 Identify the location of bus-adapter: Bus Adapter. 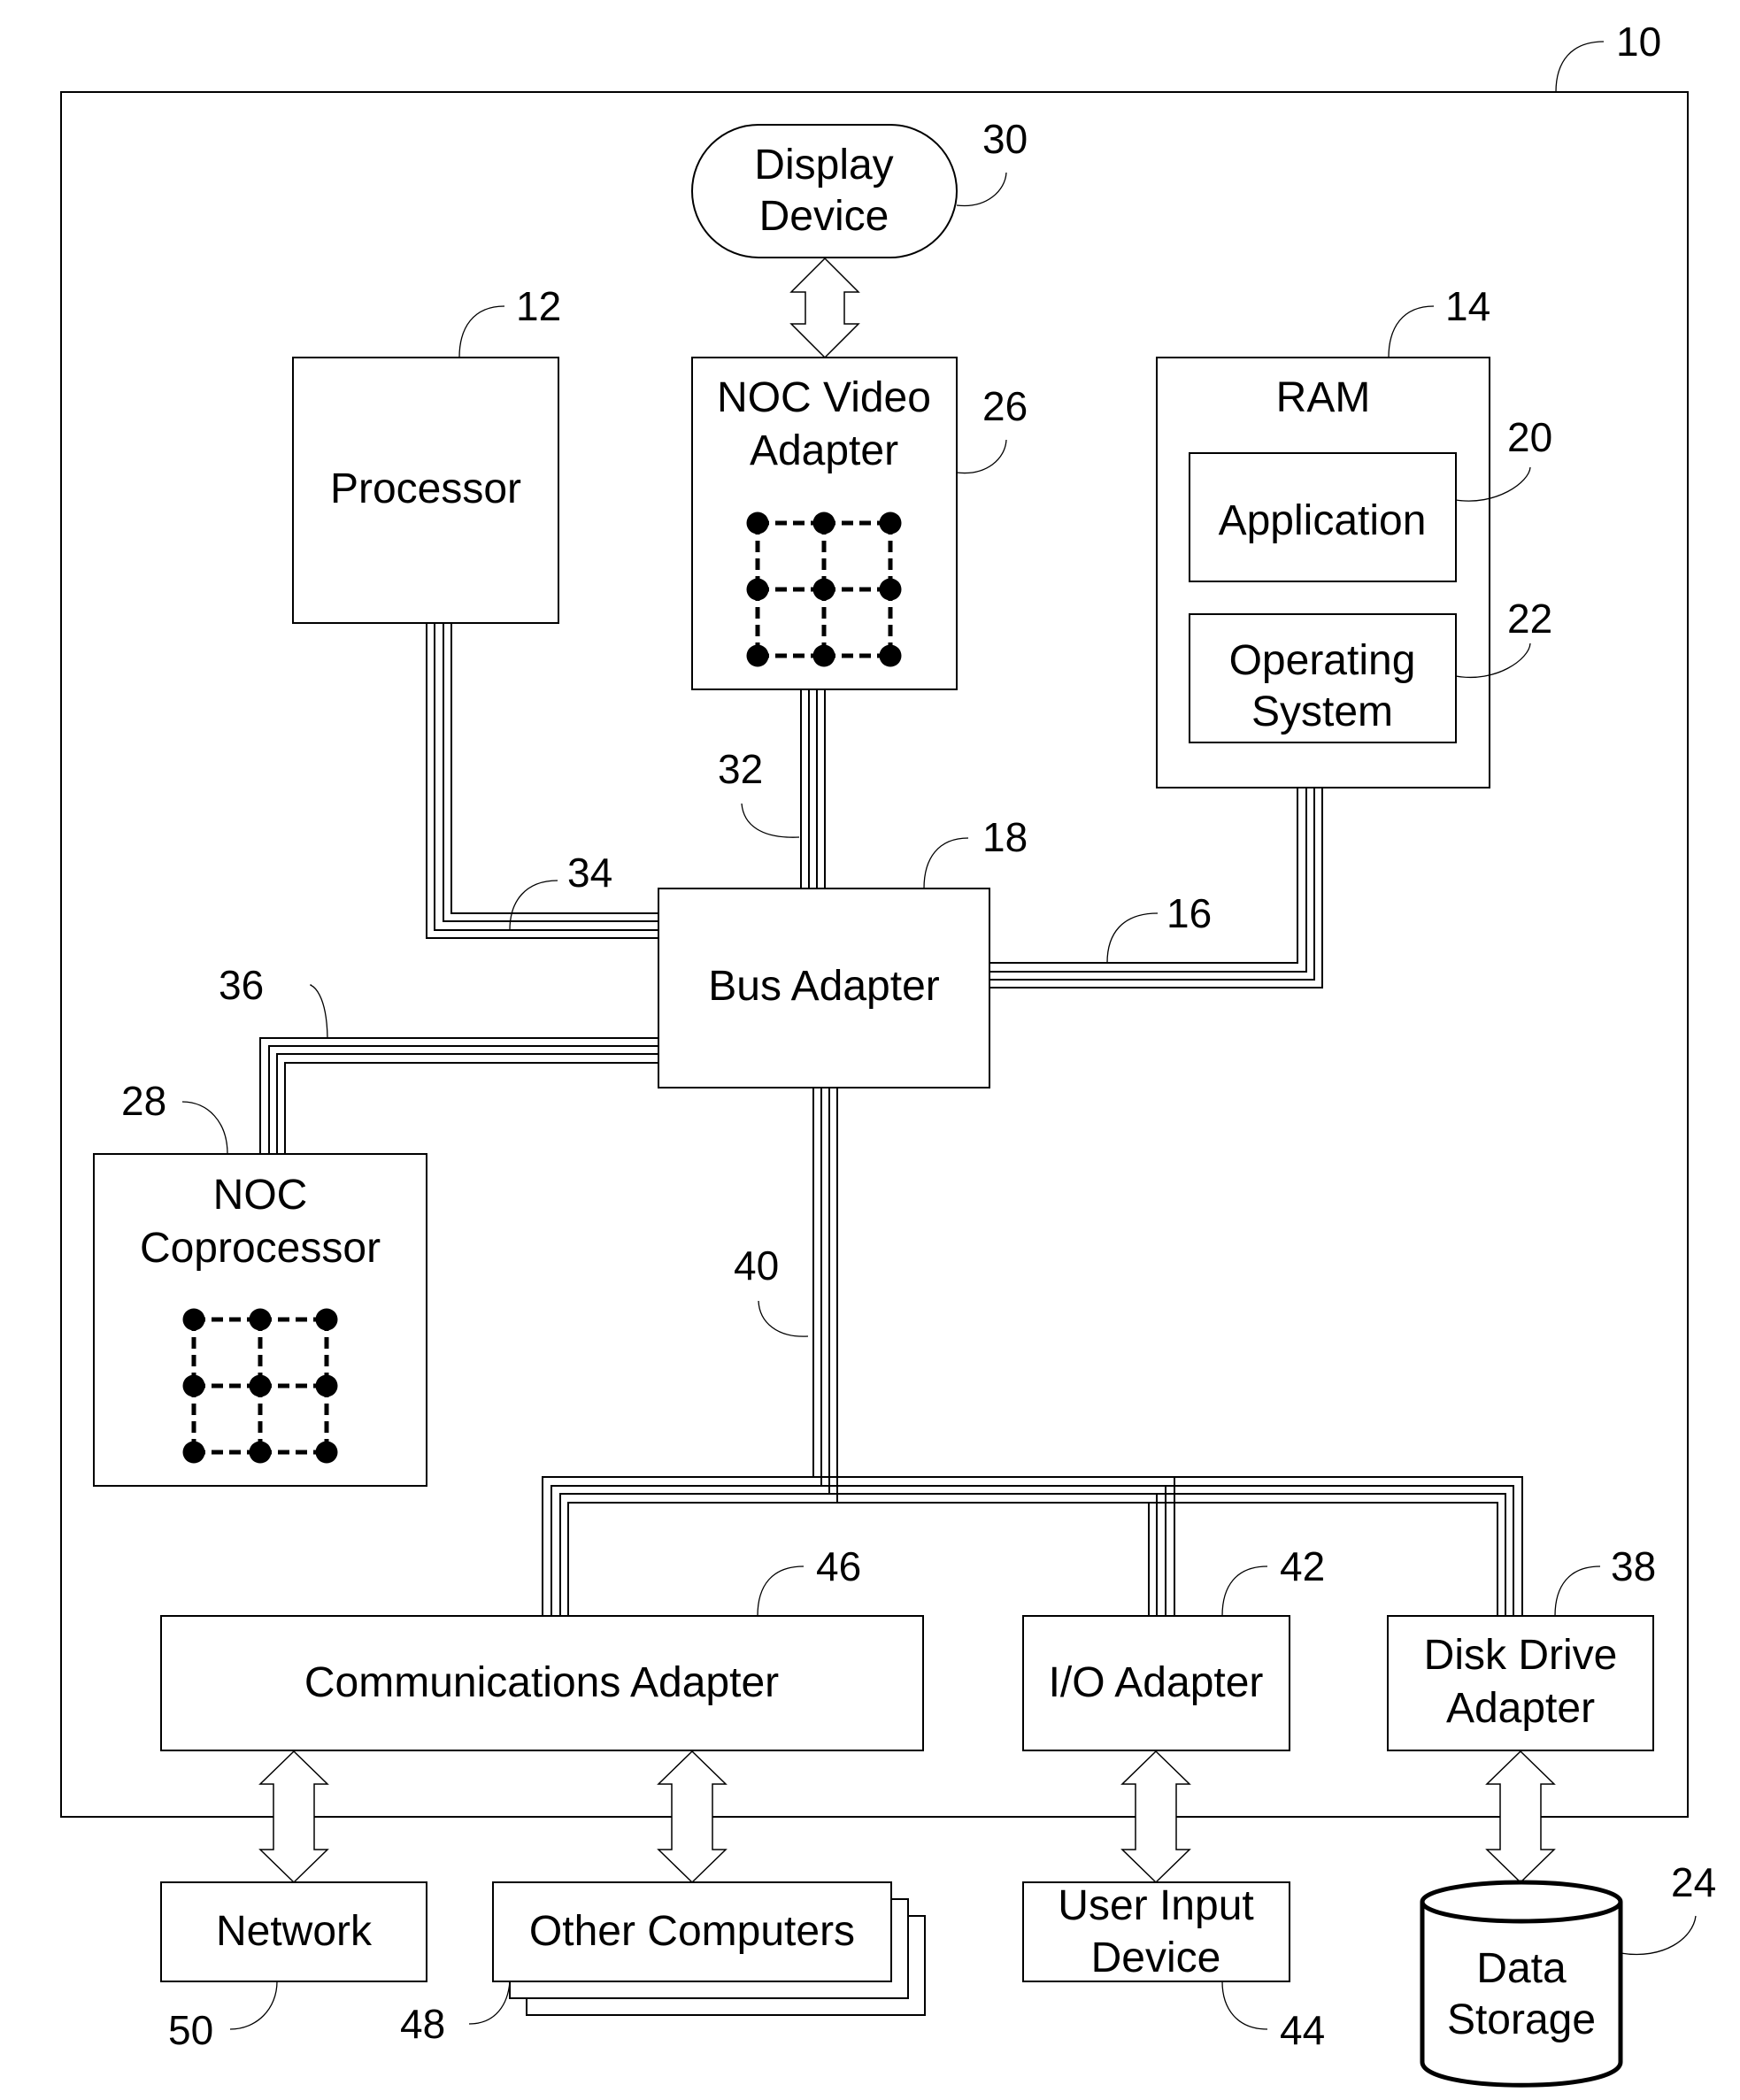
(824, 988).